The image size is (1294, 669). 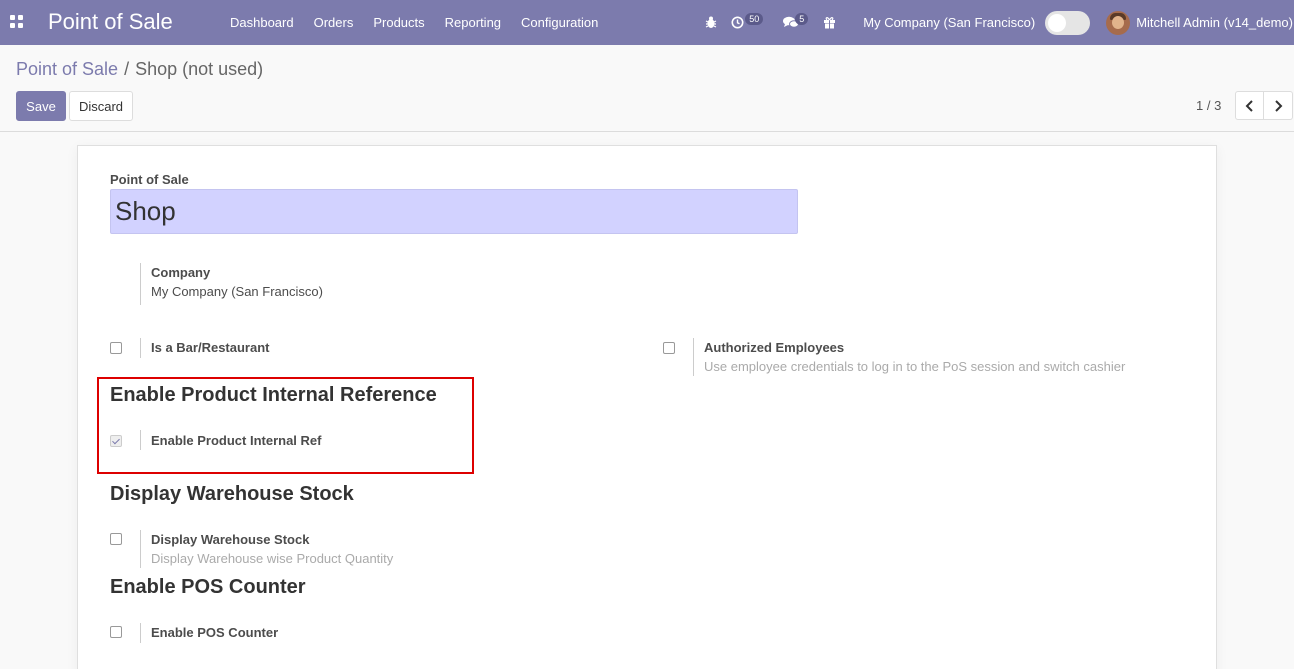 I want to click on pager-previous-button, so click(x=1249, y=105).